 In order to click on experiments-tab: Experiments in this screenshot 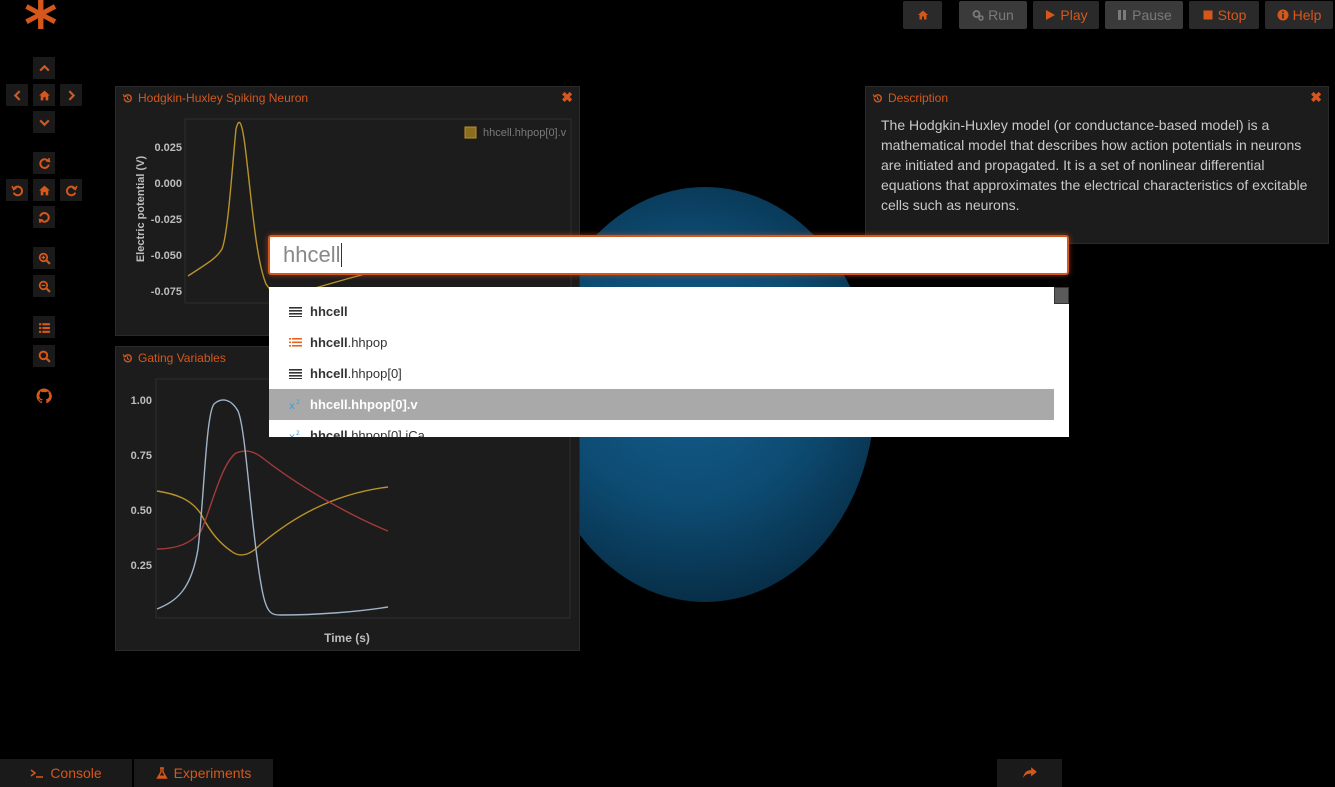, I will do `click(203, 773)`.